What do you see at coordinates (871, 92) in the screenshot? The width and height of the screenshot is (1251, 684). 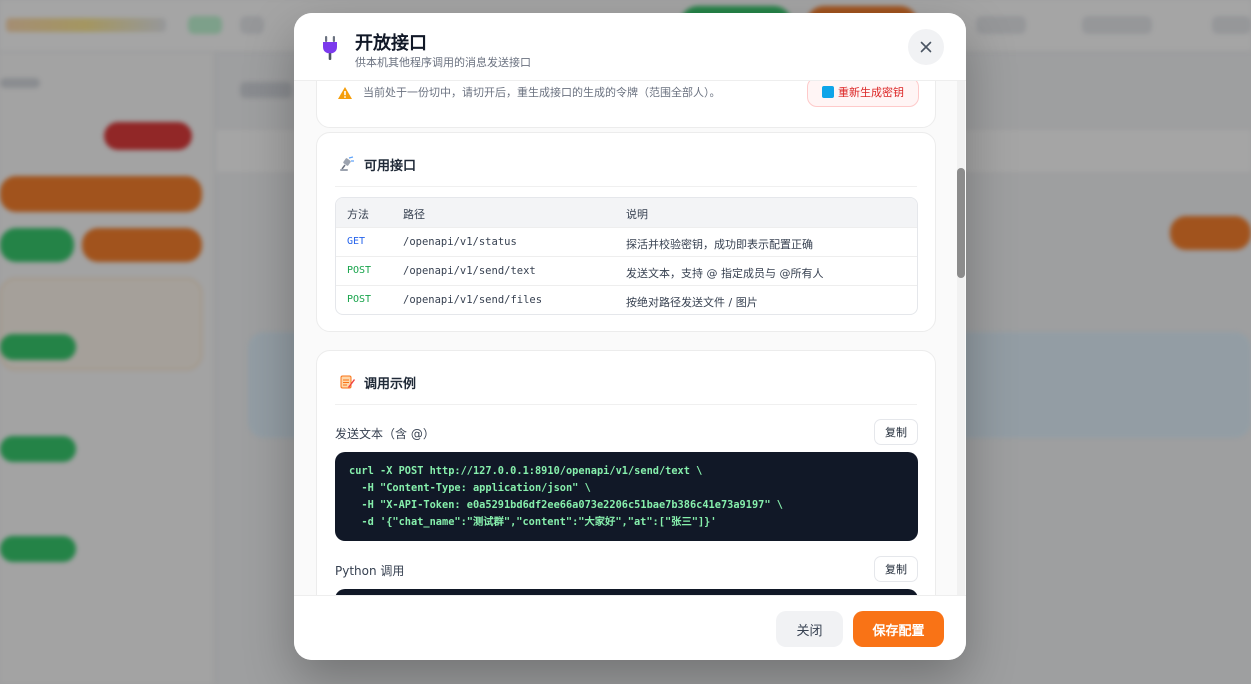 I see `regenerate-key-label: 重新生成密钥` at bounding box center [871, 92].